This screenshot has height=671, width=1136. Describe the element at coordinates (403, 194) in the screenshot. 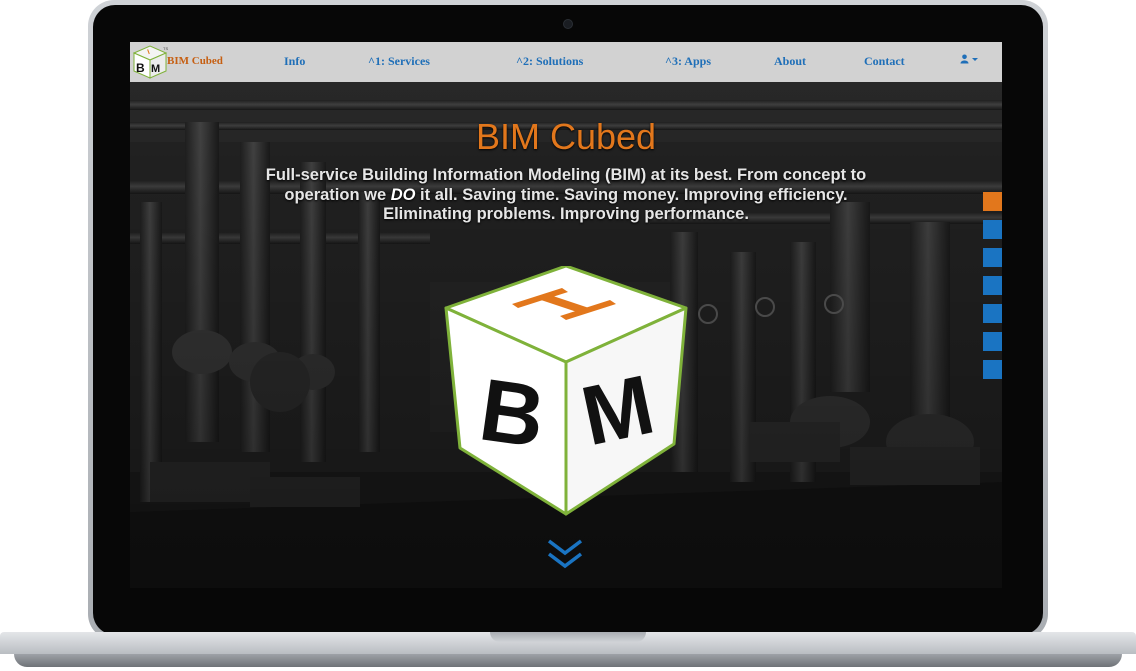

I see `tagline-emphasis: DO` at that location.